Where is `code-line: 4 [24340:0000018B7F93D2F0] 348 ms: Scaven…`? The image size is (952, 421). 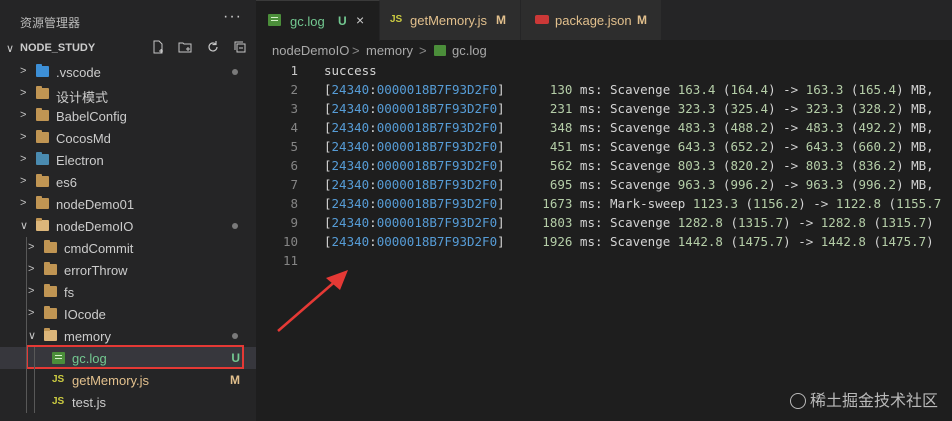 code-line: 4 [24340:0000018B7F93D2F0] 348 ms: Scaven… is located at coordinates (604, 128).